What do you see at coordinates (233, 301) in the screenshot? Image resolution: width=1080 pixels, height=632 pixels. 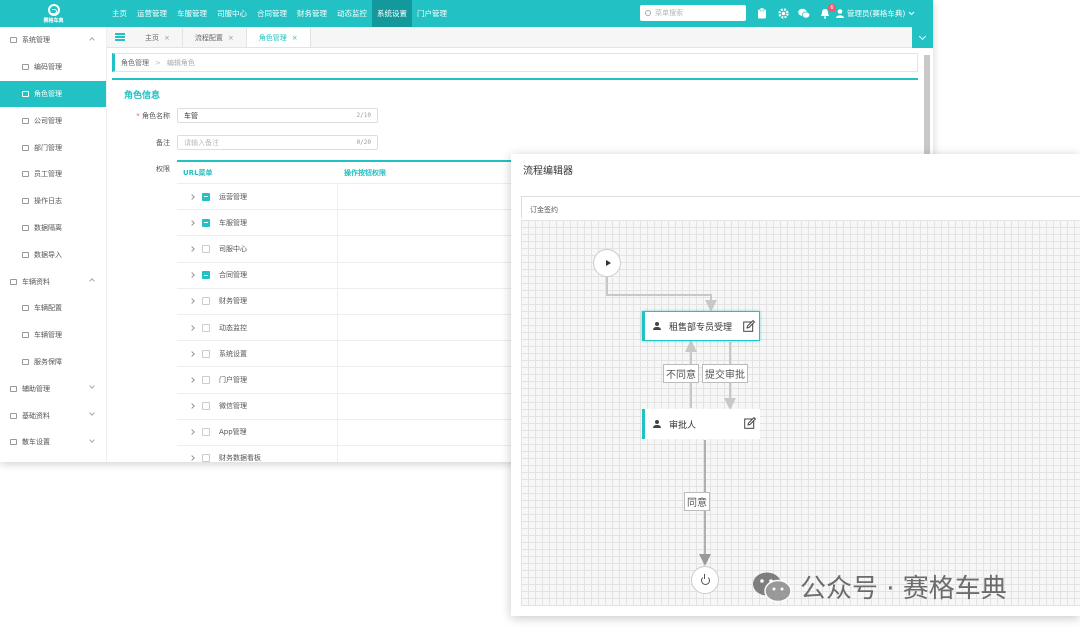 I see `permission-label: 财务管理` at bounding box center [233, 301].